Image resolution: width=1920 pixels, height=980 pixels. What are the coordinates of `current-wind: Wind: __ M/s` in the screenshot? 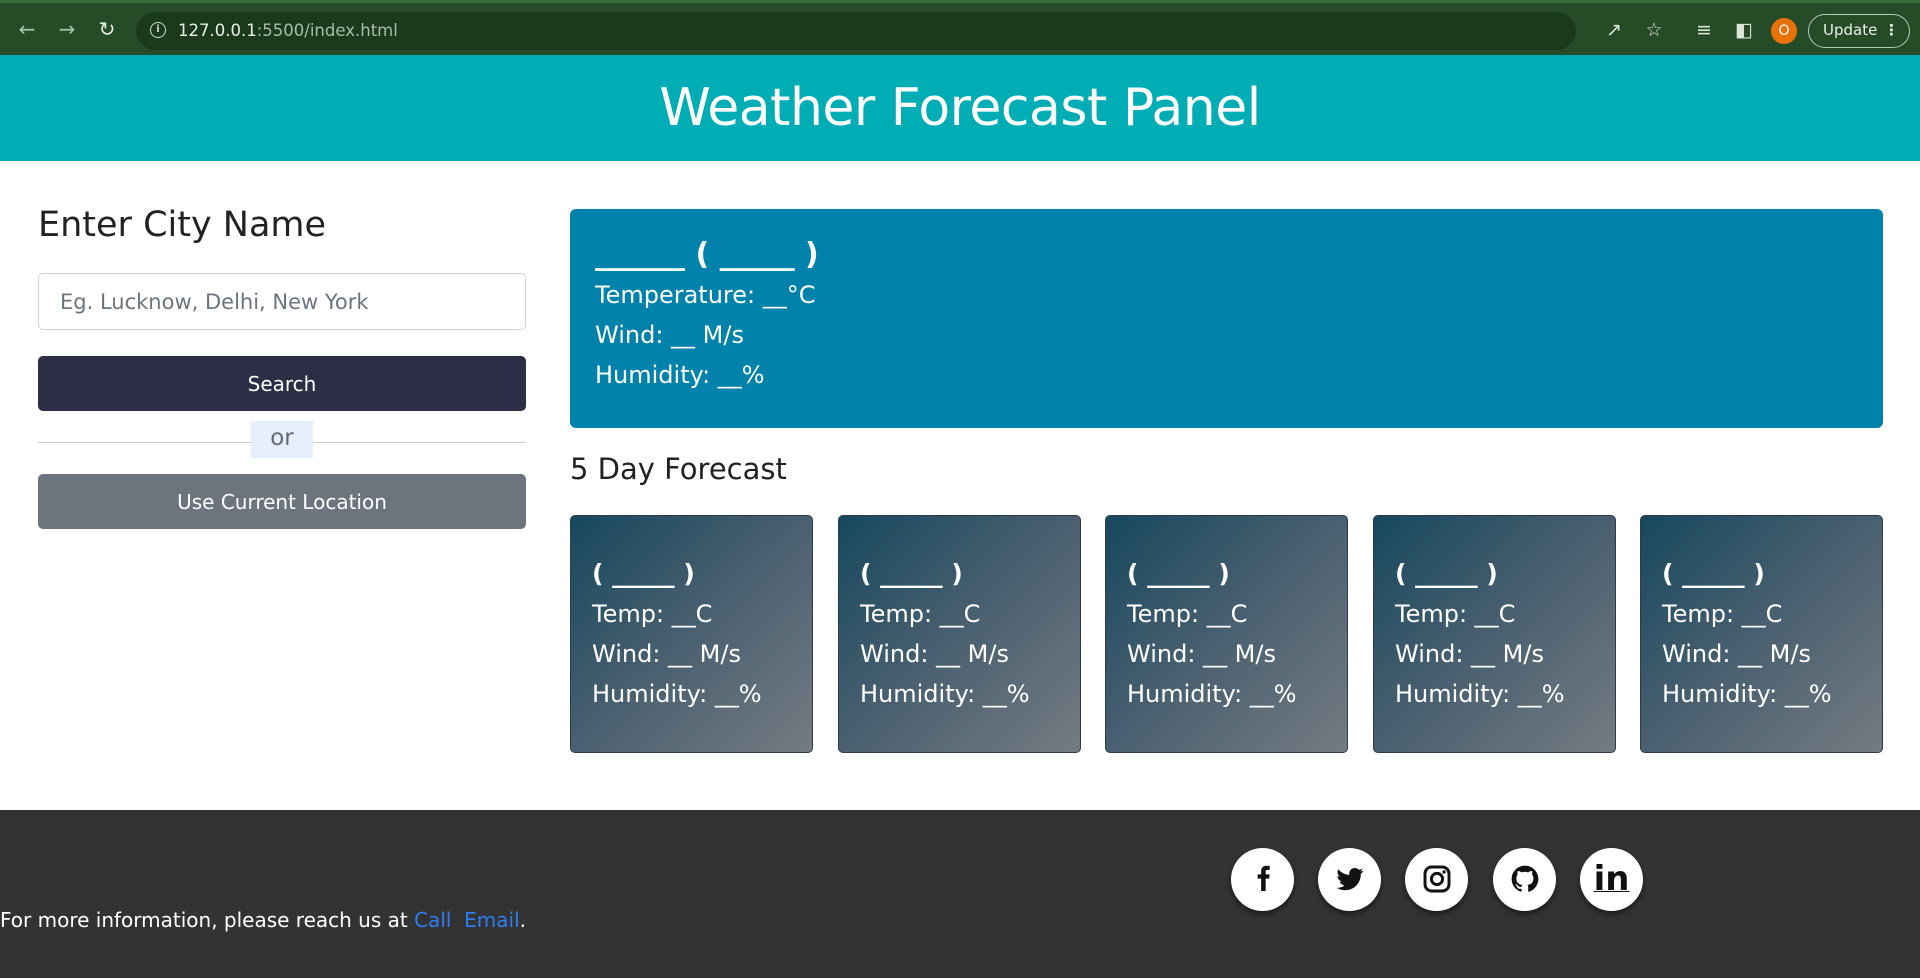 It's located at (669, 335).